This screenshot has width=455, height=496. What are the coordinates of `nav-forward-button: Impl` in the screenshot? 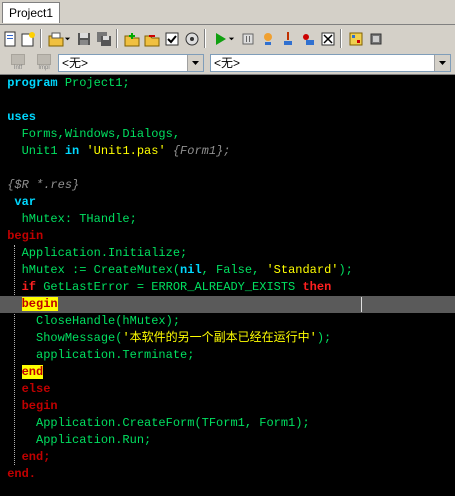 It's located at (44, 63).